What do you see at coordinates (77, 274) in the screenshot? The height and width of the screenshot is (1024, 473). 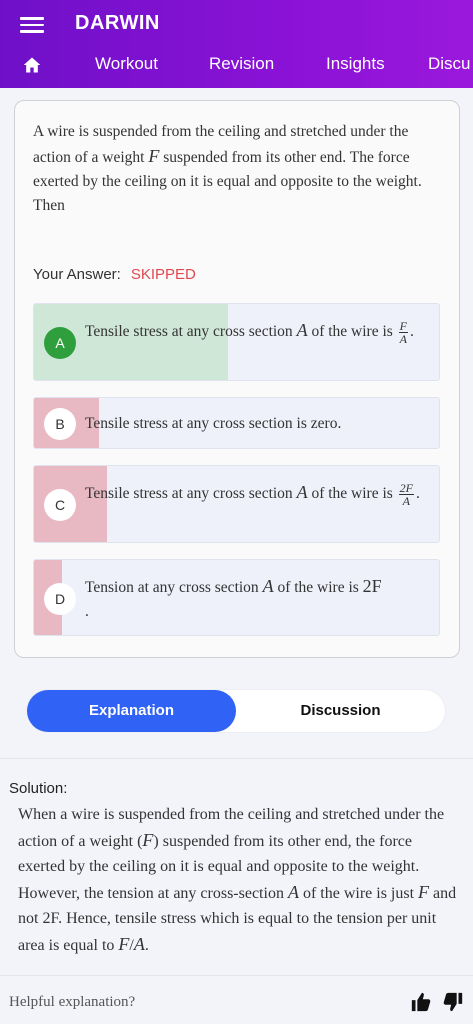 I see `your-answer-label: Your Answer:` at bounding box center [77, 274].